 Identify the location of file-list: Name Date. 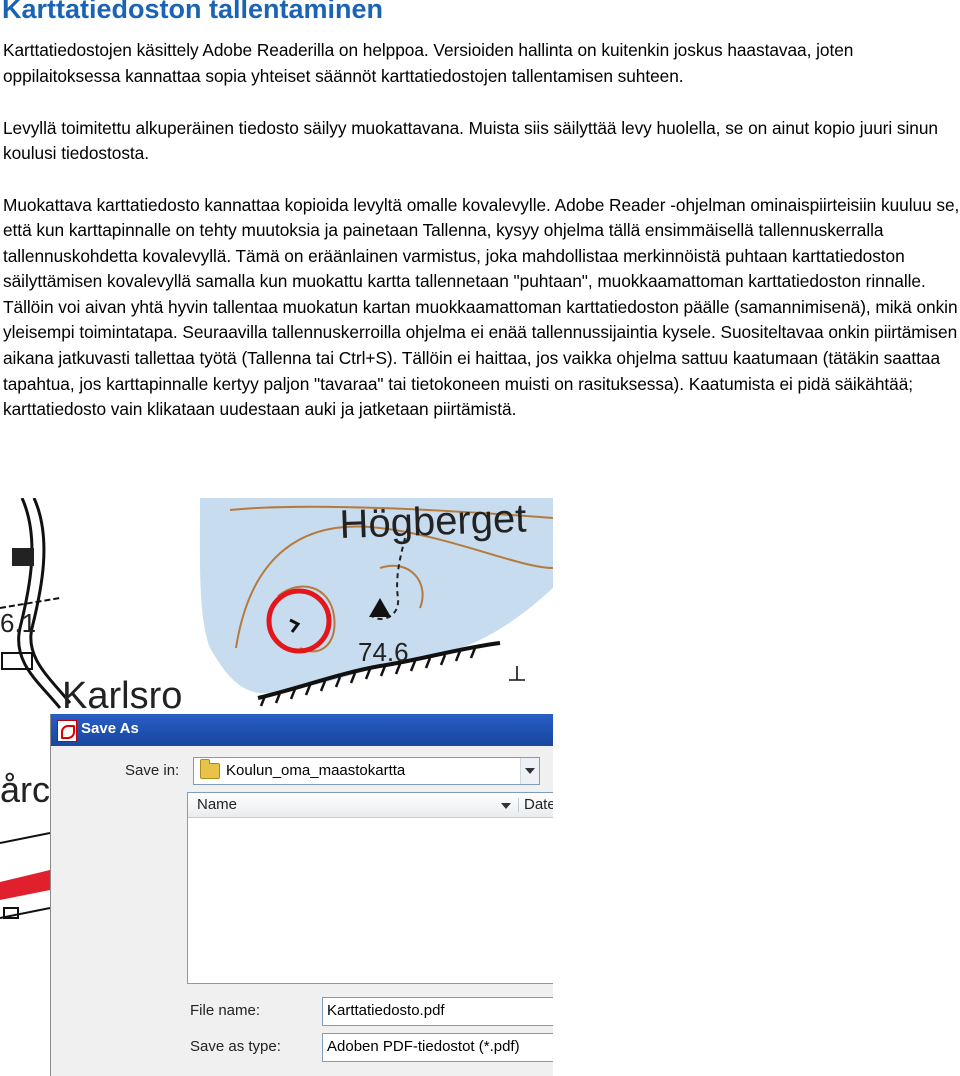
(370, 888).